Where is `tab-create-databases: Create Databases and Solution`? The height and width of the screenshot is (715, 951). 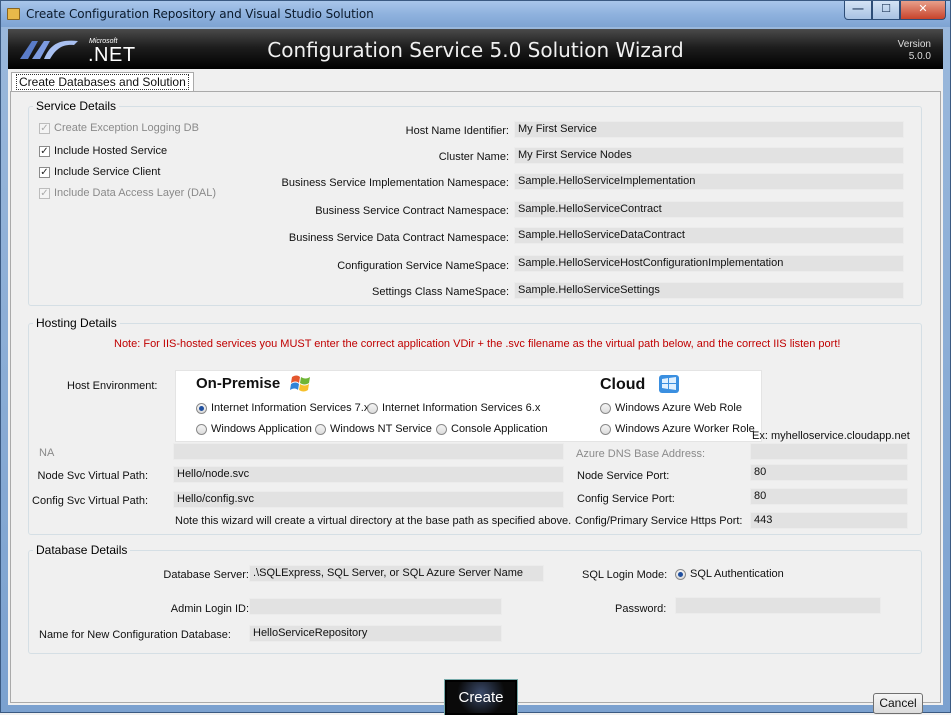 tab-create-databases: Create Databases and Solution is located at coordinates (102, 81).